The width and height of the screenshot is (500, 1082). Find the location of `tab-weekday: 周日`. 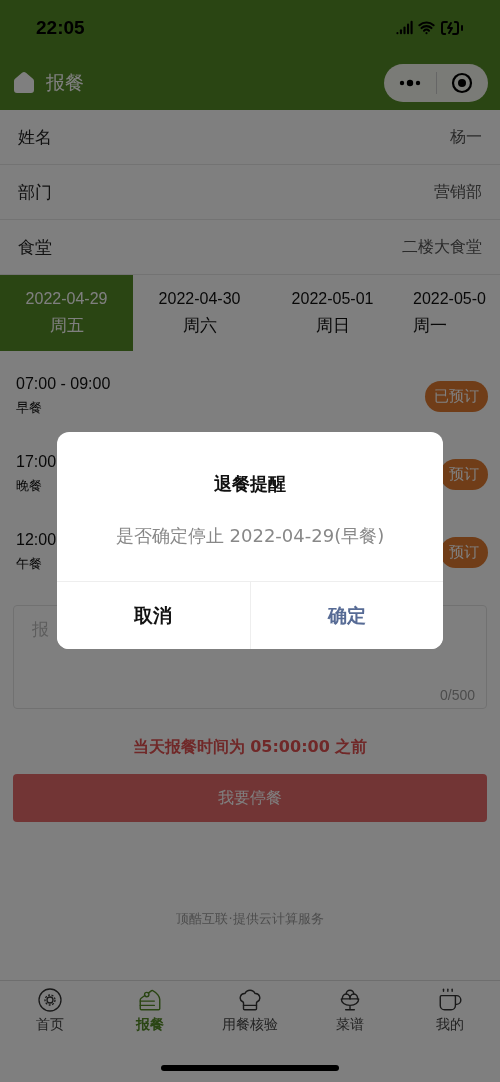

tab-weekday: 周日 is located at coordinates (332, 325).